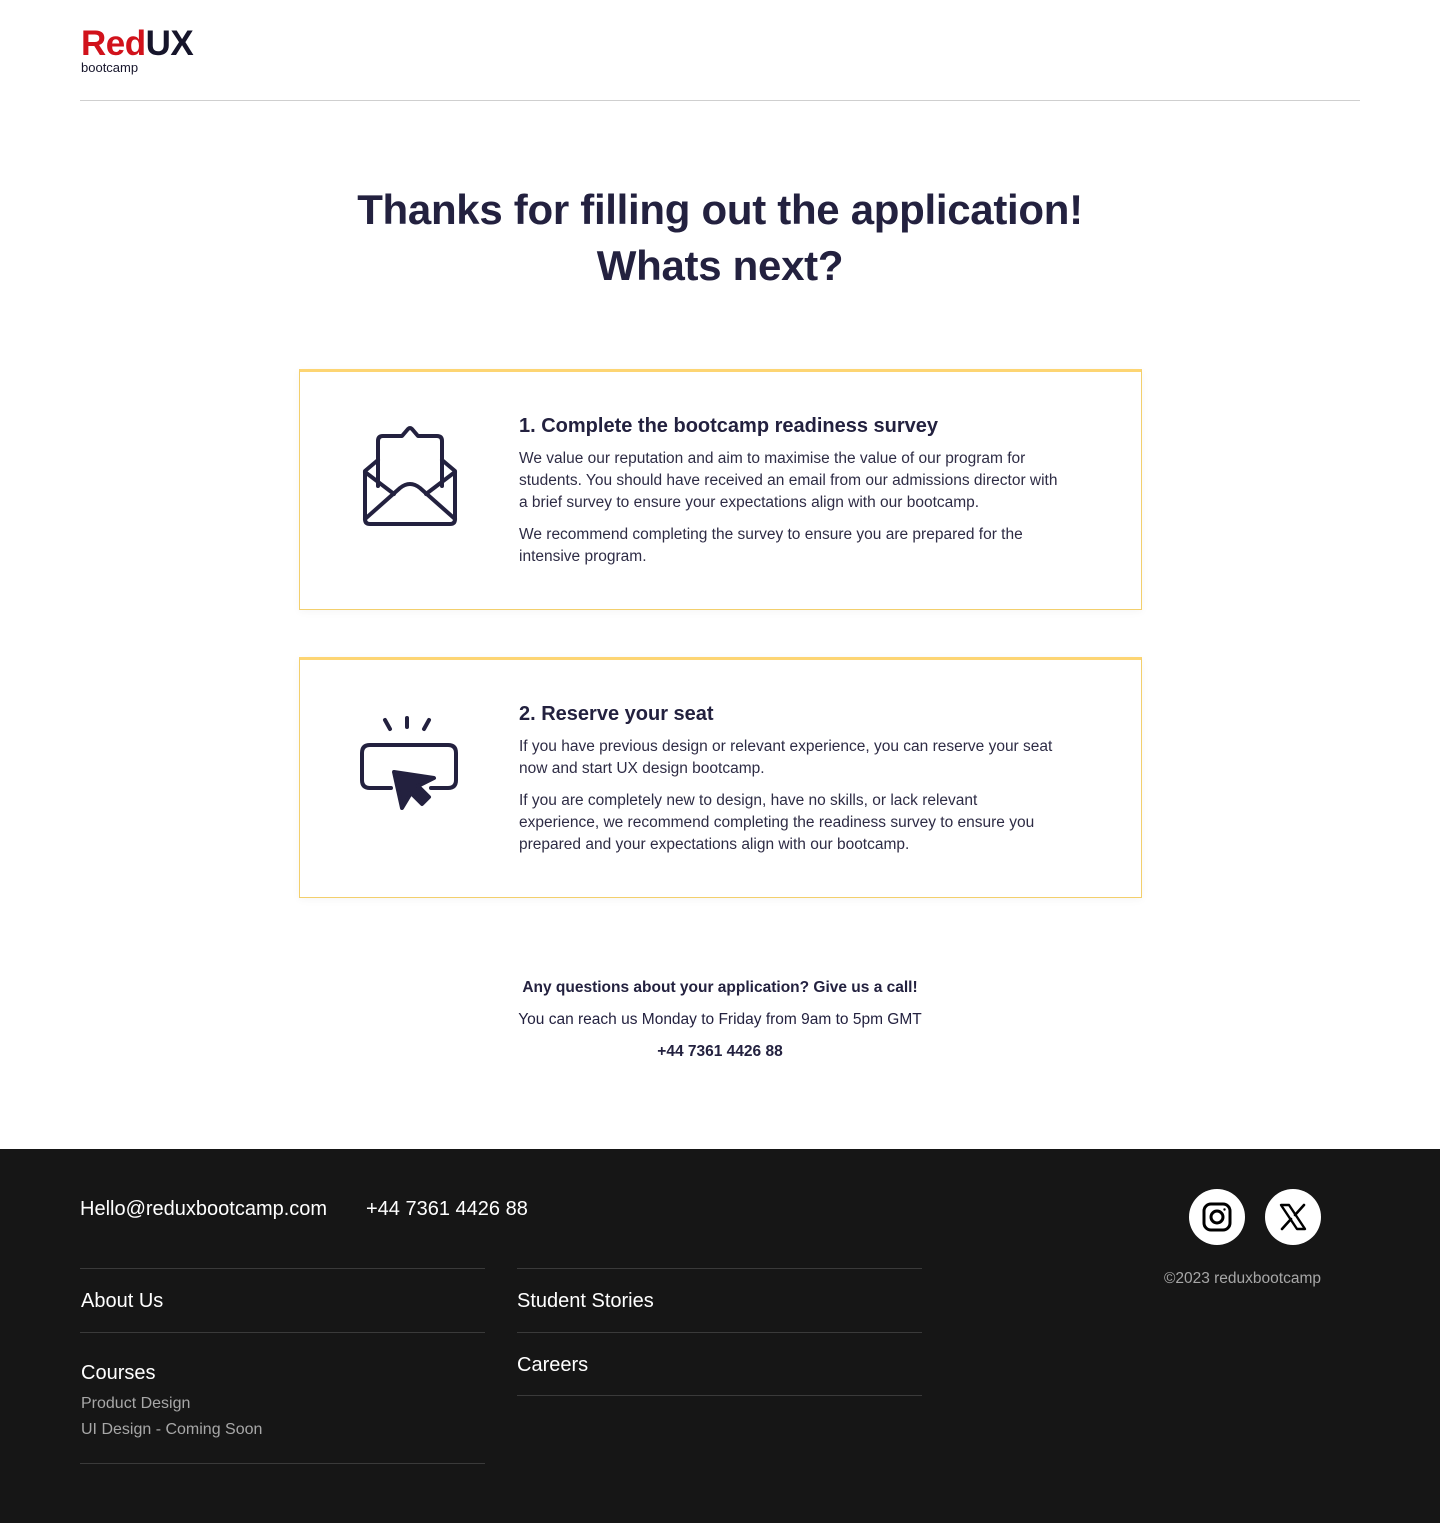 The height and width of the screenshot is (1523, 1440). I want to click on footer-link-careers: Careers, so click(719, 1364).